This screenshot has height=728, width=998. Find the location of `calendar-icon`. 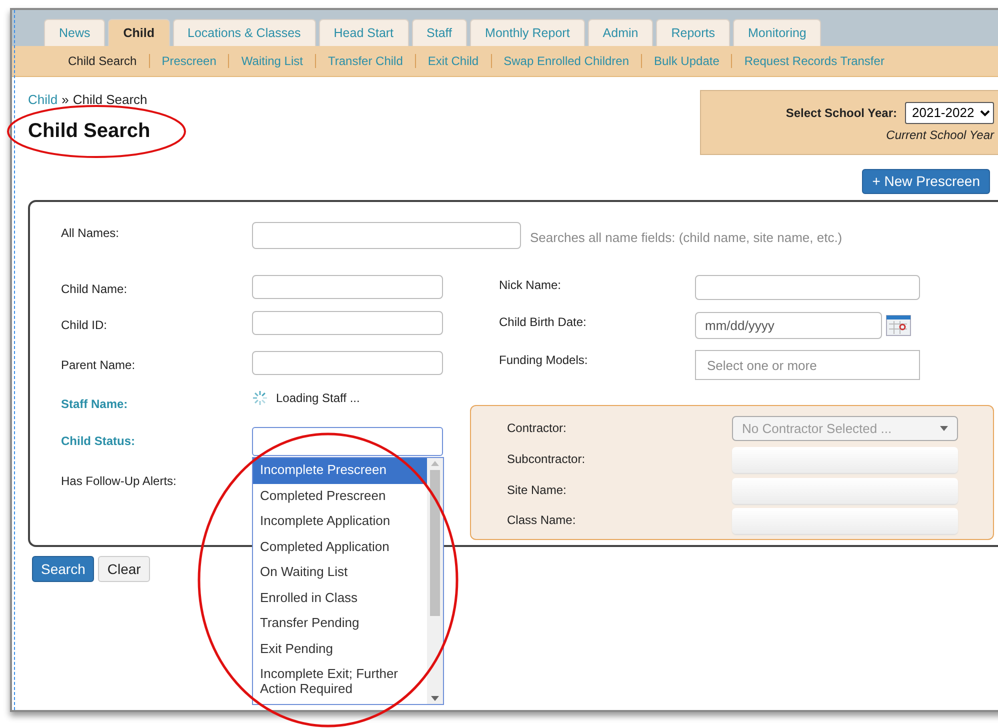

calendar-icon is located at coordinates (898, 325).